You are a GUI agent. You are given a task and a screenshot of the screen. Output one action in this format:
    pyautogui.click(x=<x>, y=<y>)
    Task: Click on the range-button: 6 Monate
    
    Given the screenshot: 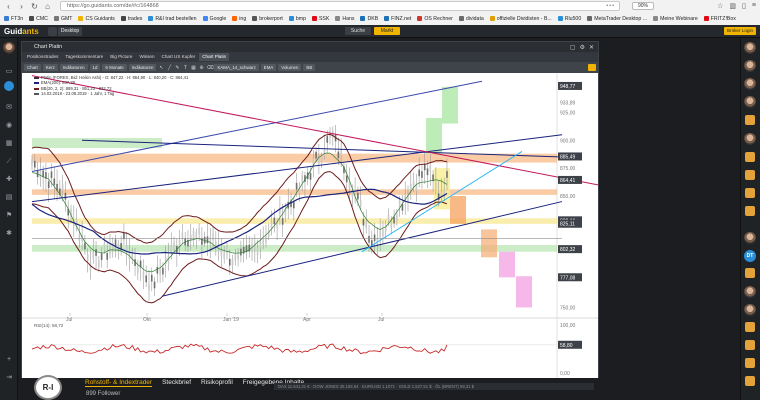 What is the action you would take?
    pyautogui.click(x=114, y=67)
    